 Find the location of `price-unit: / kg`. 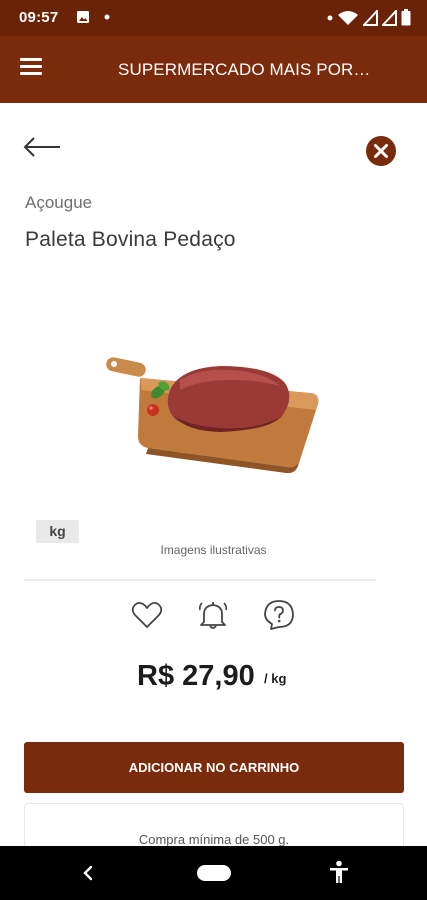

price-unit: / kg is located at coordinates (275, 678).